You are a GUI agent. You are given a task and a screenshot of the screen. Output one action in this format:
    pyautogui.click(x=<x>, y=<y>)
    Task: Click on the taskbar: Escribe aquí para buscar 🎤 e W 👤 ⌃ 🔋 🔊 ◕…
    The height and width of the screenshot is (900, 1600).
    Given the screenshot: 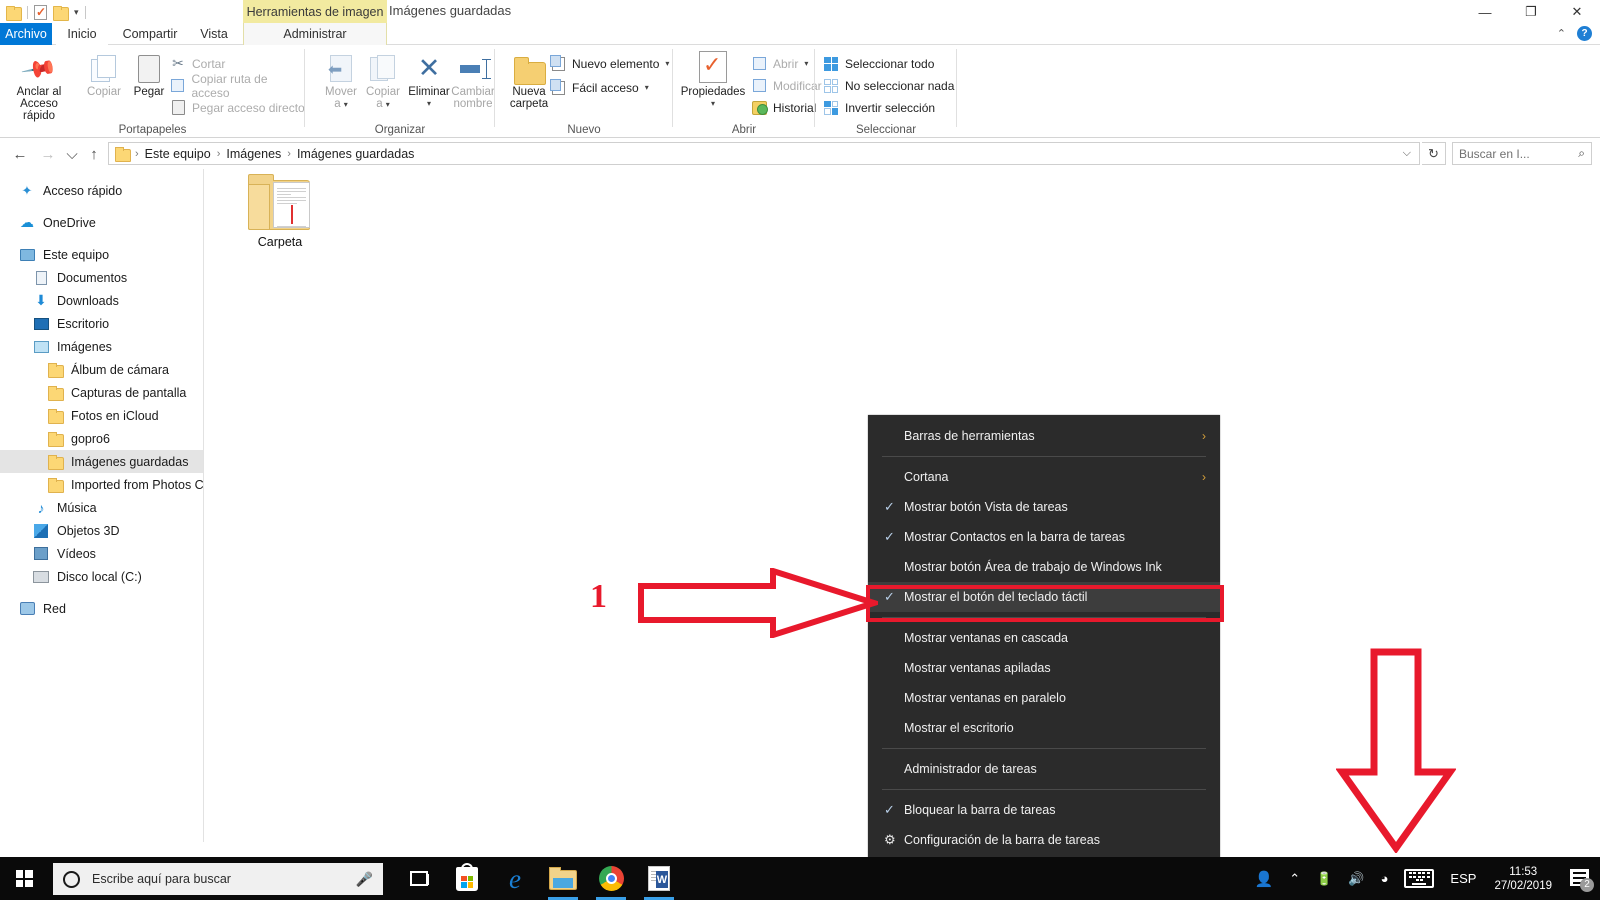 What is the action you would take?
    pyautogui.click(x=800, y=878)
    